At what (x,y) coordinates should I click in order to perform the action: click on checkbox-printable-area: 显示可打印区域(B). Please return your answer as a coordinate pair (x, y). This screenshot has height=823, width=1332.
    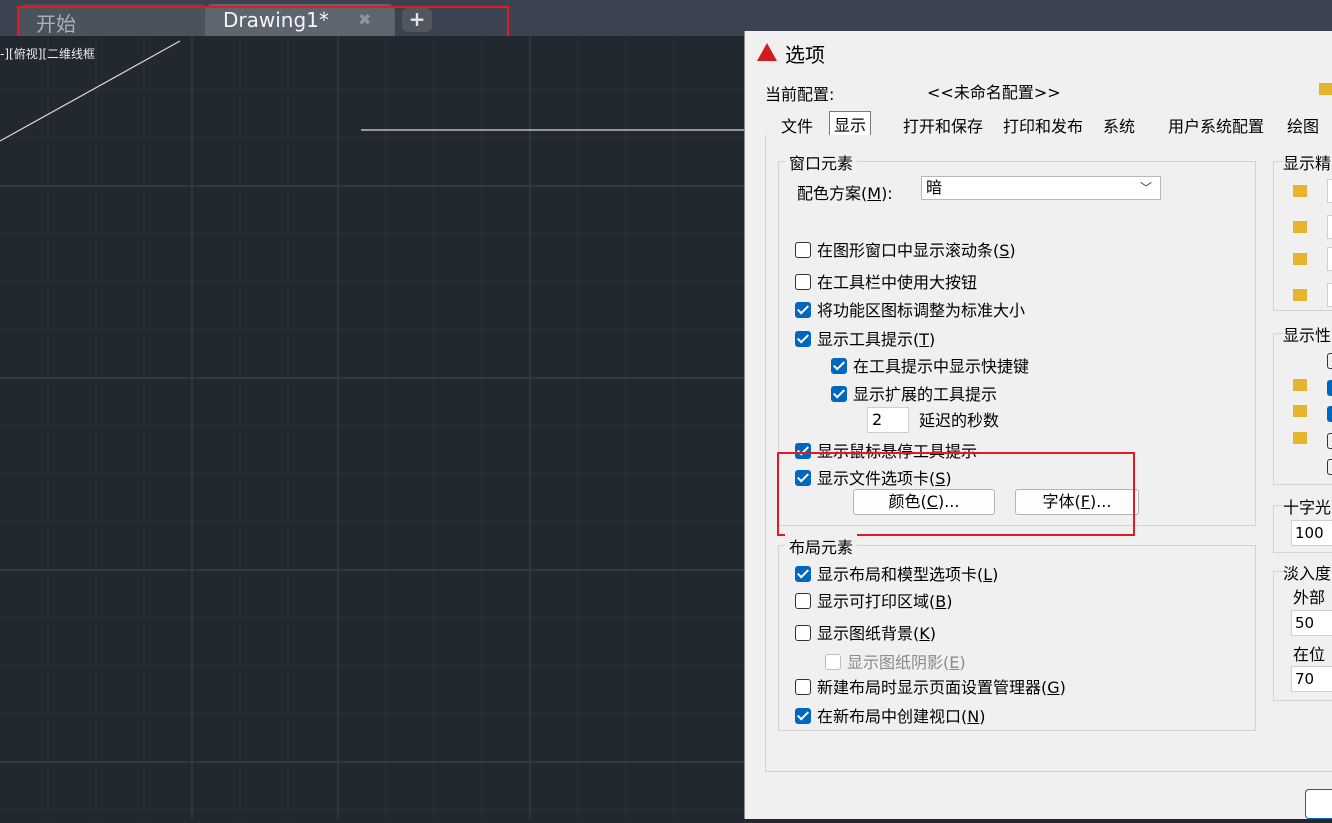
    Looking at the image, I should click on (873, 600).